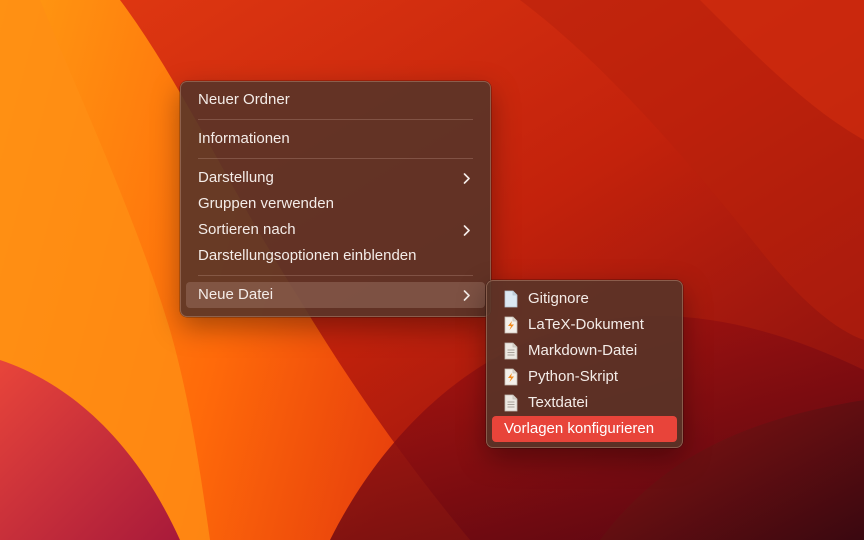 This screenshot has height=540, width=864. I want to click on menu-item-sort-by: Sortieren nach, so click(335, 230).